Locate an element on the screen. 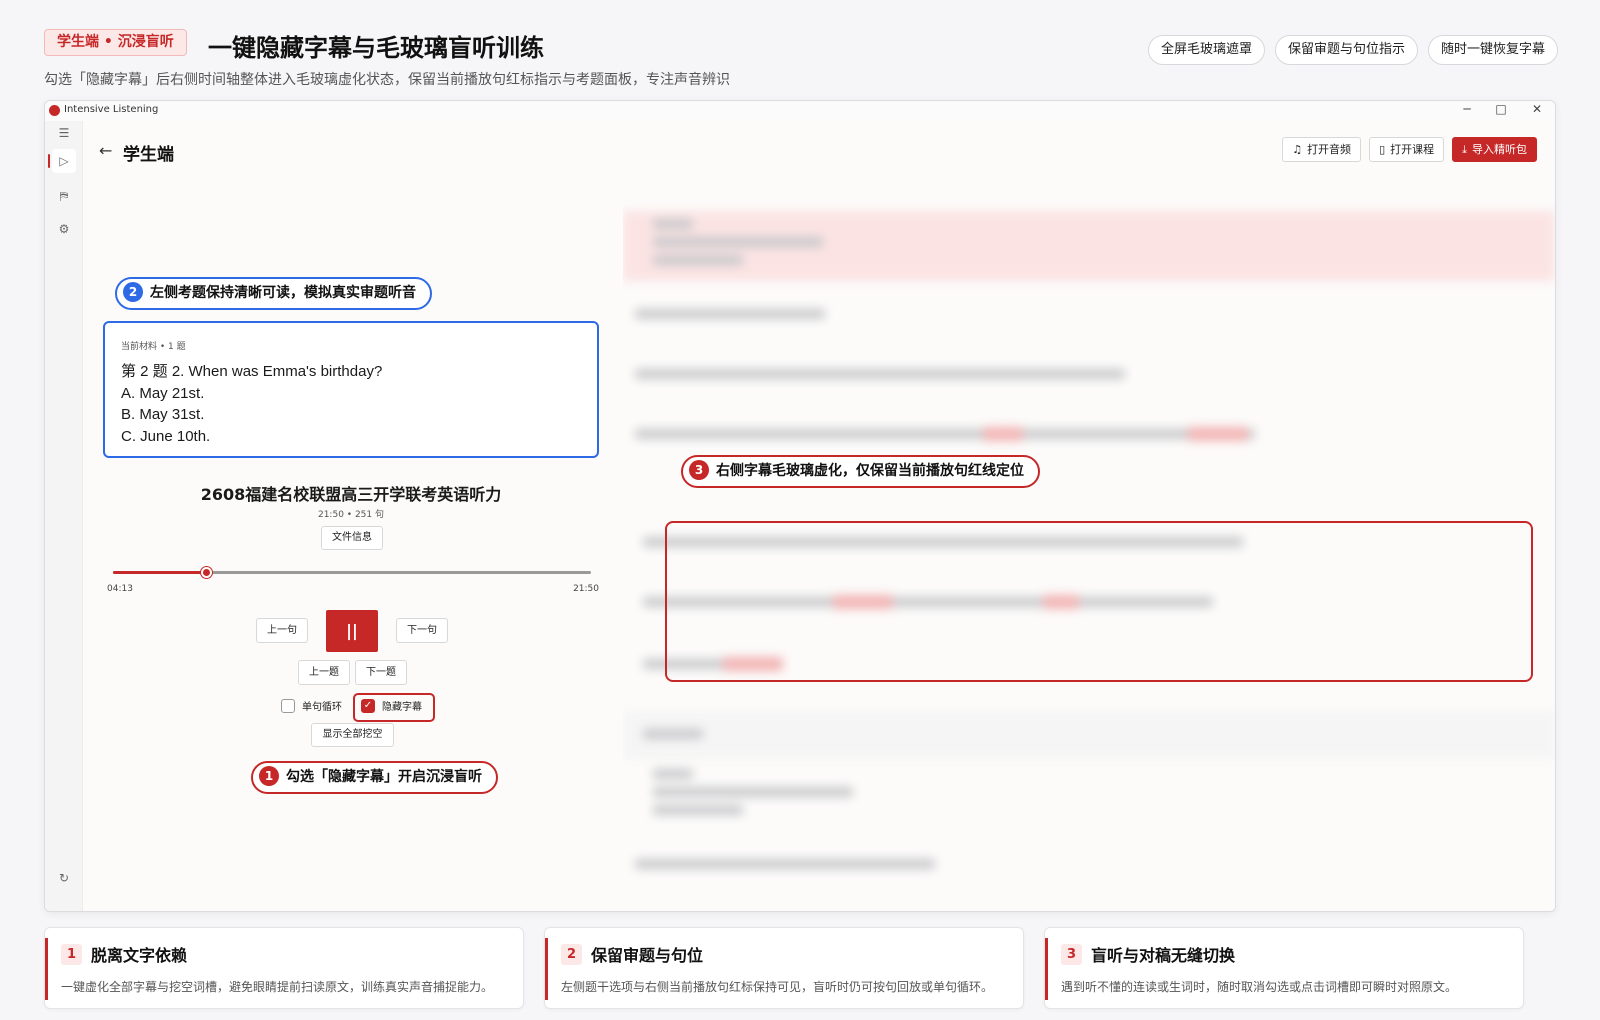 The width and height of the screenshot is (1600, 1020). tag-keep-question: 保留审题与句位指示 is located at coordinates (1346, 50).